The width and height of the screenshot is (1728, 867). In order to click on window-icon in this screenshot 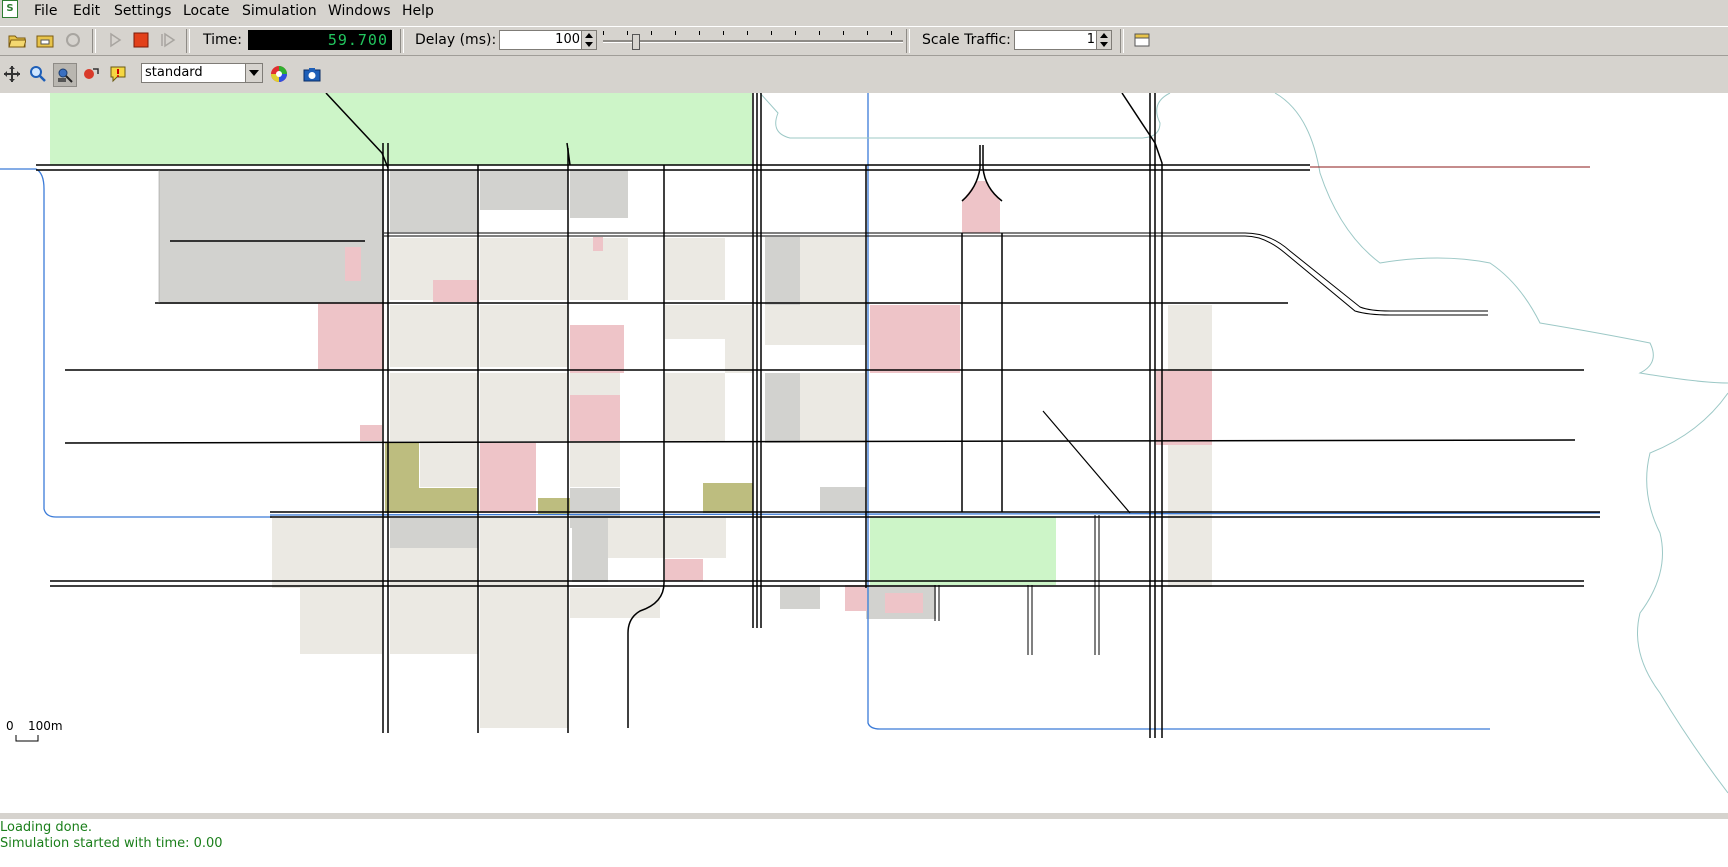, I will do `click(1142, 40)`.